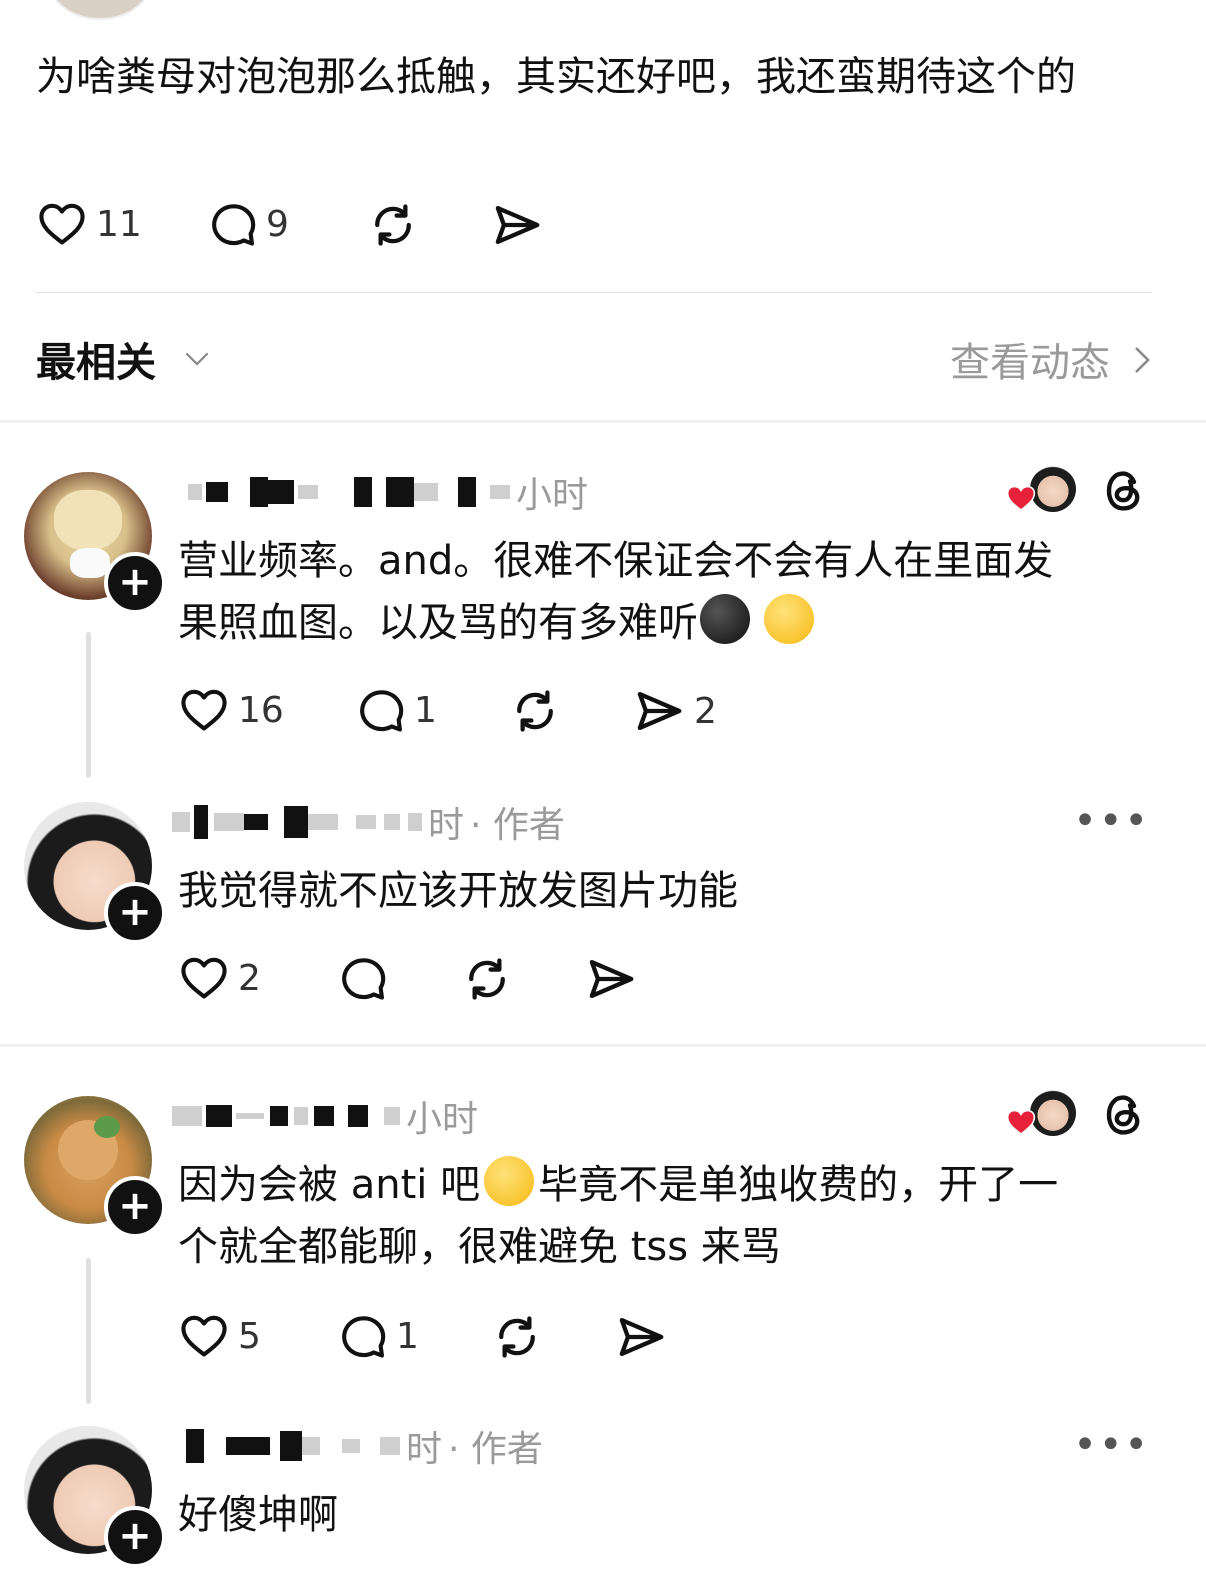 This screenshot has height=1593, width=1206. What do you see at coordinates (261, 710) in the screenshot?
I see `like-count: 16` at bounding box center [261, 710].